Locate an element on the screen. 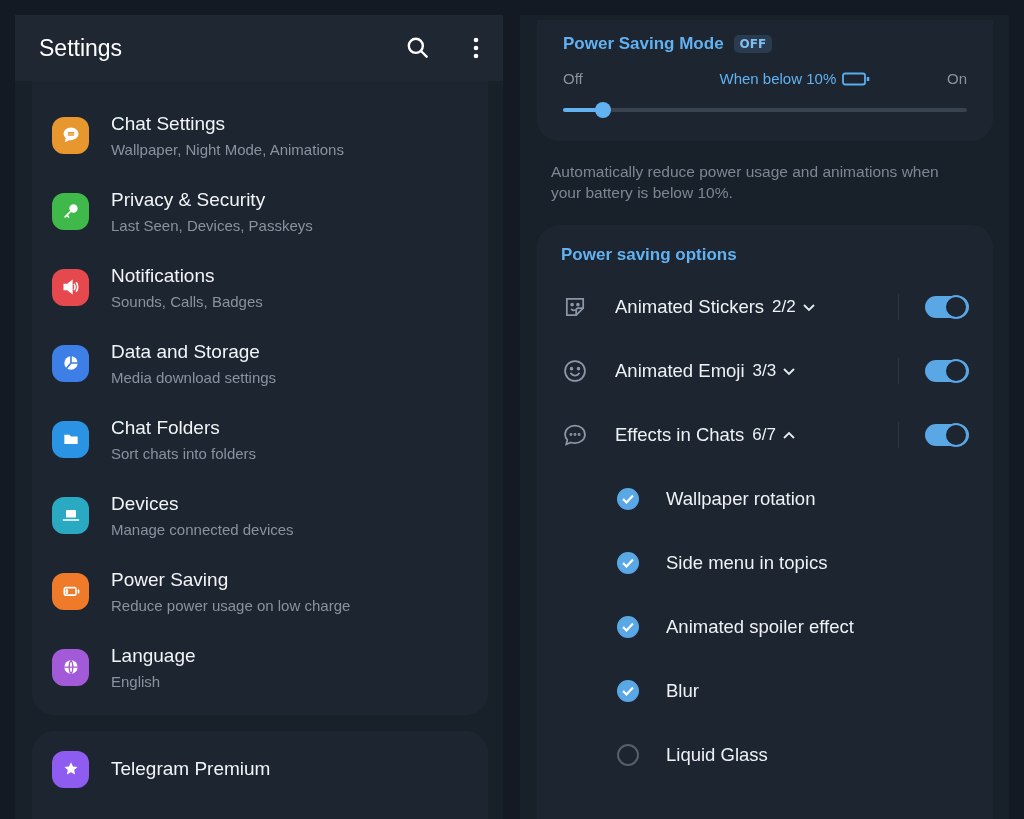 This screenshot has height=819, width=1024. section-title: Power Saving Mode is located at coordinates (643, 44).